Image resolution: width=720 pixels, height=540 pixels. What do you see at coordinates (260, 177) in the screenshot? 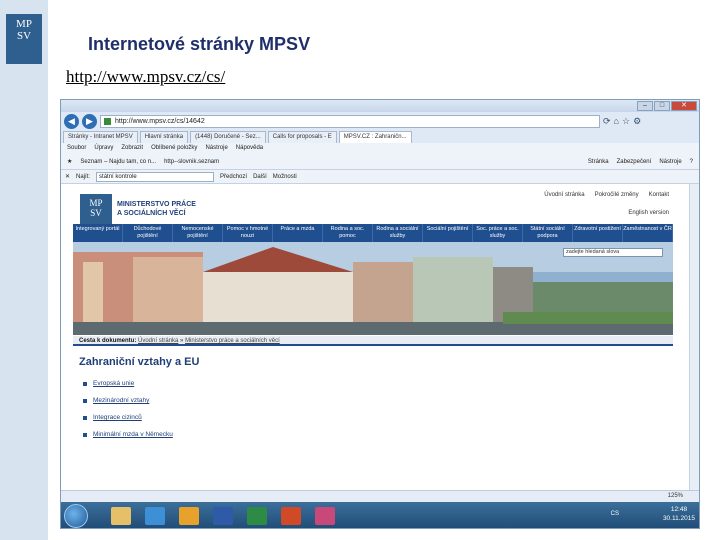
I see `find-next-button: Další` at bounding box center [260, 177].